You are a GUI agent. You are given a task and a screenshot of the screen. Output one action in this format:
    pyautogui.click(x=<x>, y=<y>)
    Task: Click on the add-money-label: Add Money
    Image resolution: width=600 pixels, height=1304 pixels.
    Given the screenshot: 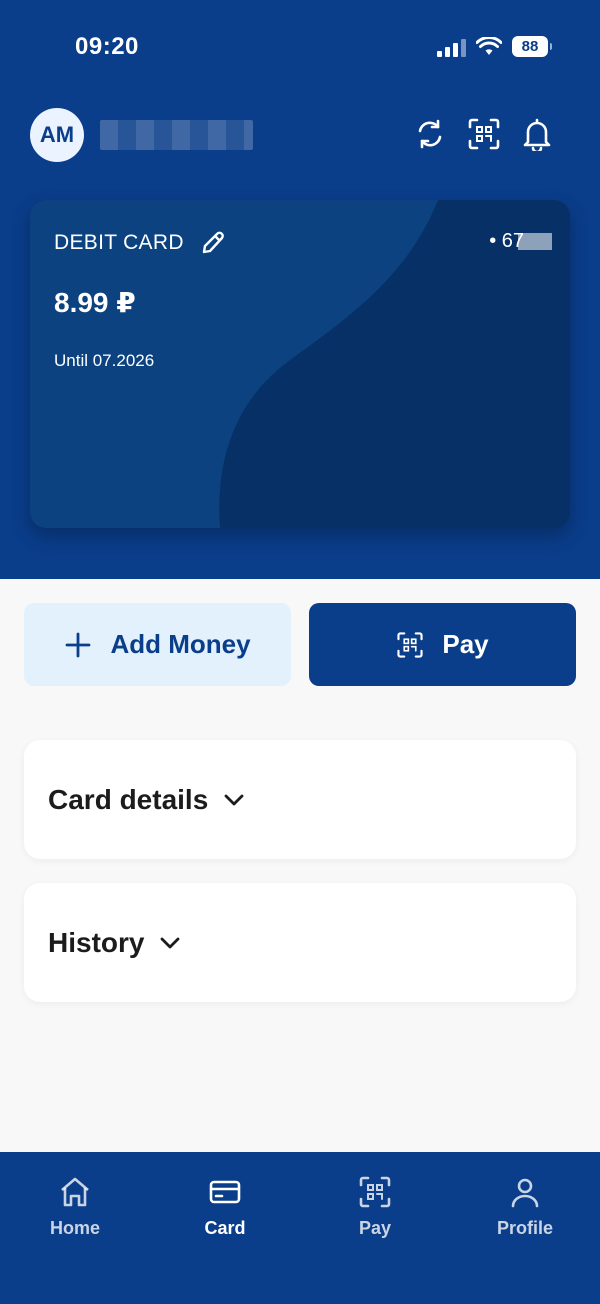 What is the action you would take?
    pyautogui.click(x=180, y=644)
    